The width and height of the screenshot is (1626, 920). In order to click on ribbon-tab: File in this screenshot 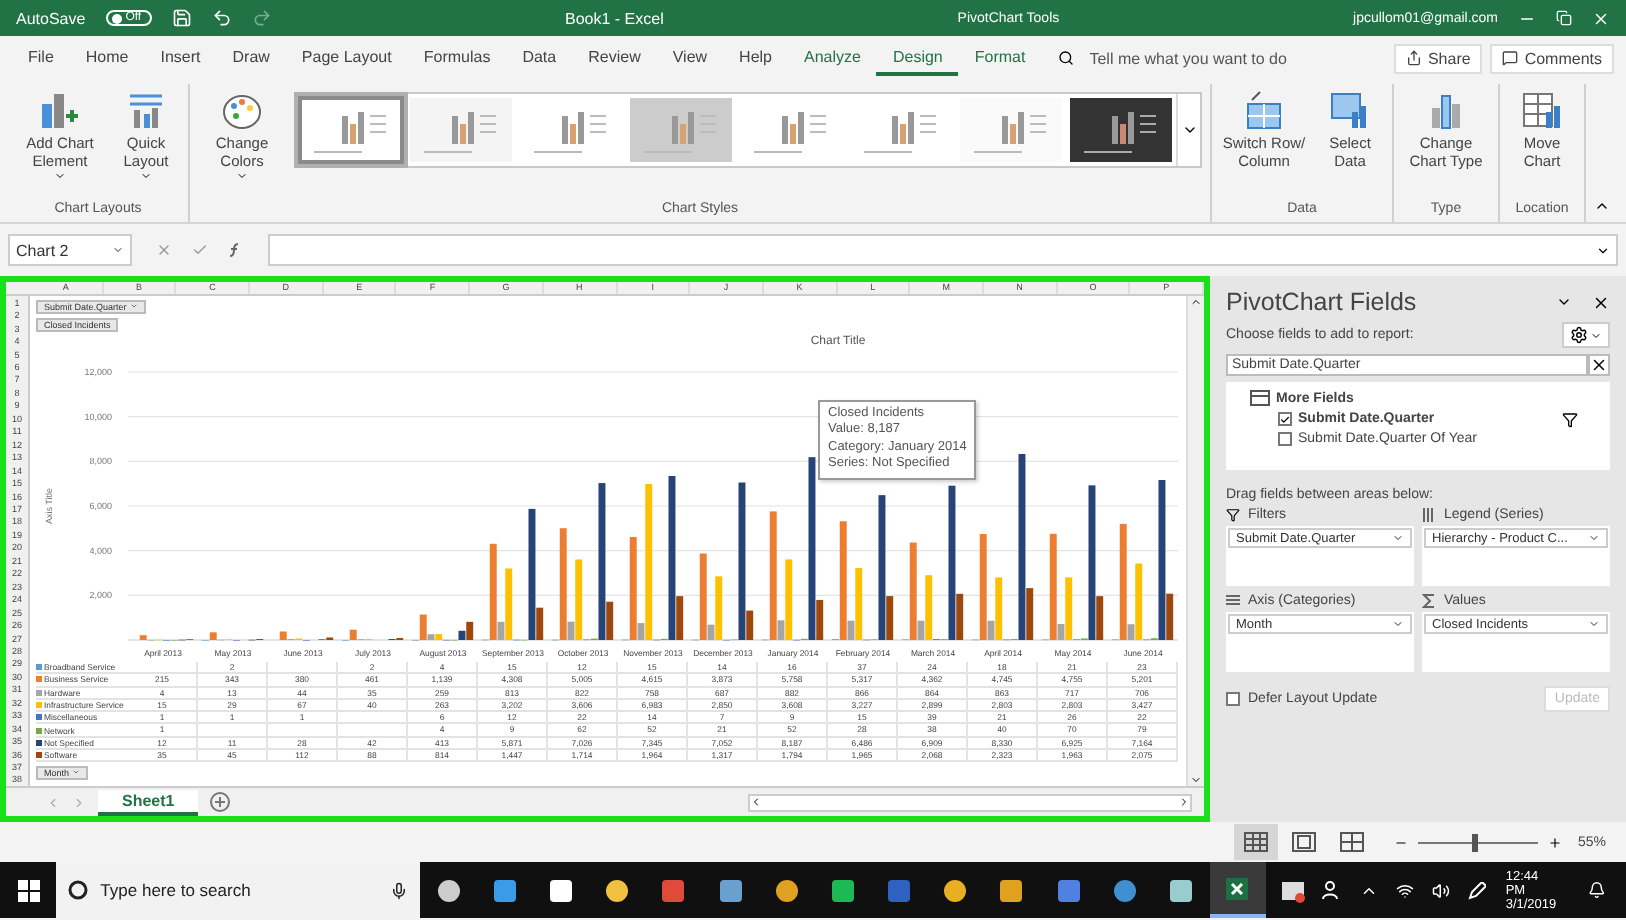, I will do `click(41, 58)`.